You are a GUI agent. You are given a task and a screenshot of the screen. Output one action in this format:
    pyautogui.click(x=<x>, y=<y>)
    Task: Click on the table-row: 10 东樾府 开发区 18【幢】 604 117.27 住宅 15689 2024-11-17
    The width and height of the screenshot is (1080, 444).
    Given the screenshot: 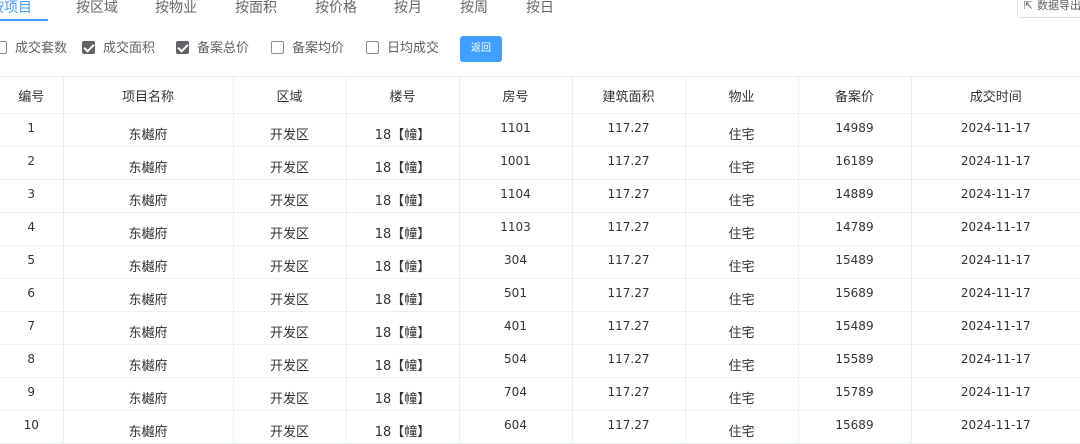 What is the action you would take?
    pyautogui.click(x=540, y=427)
    